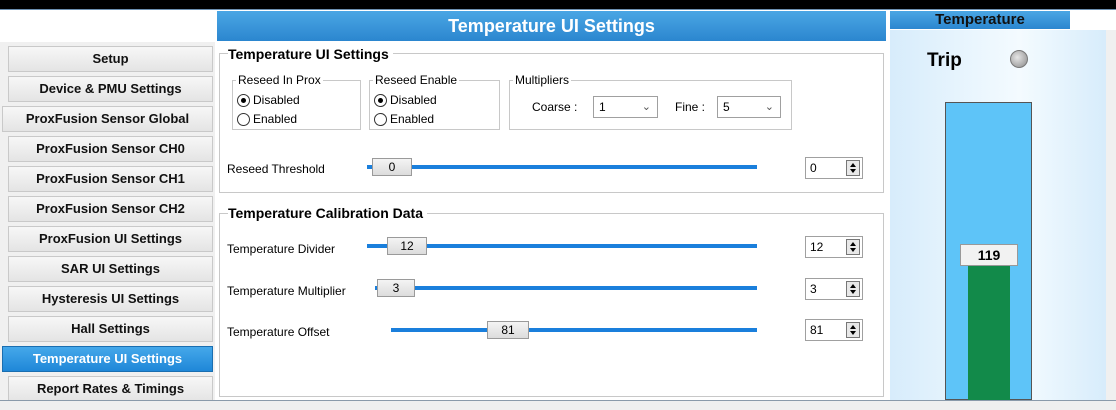  I want to click on temperature-offset-slider, so click(574, 330).